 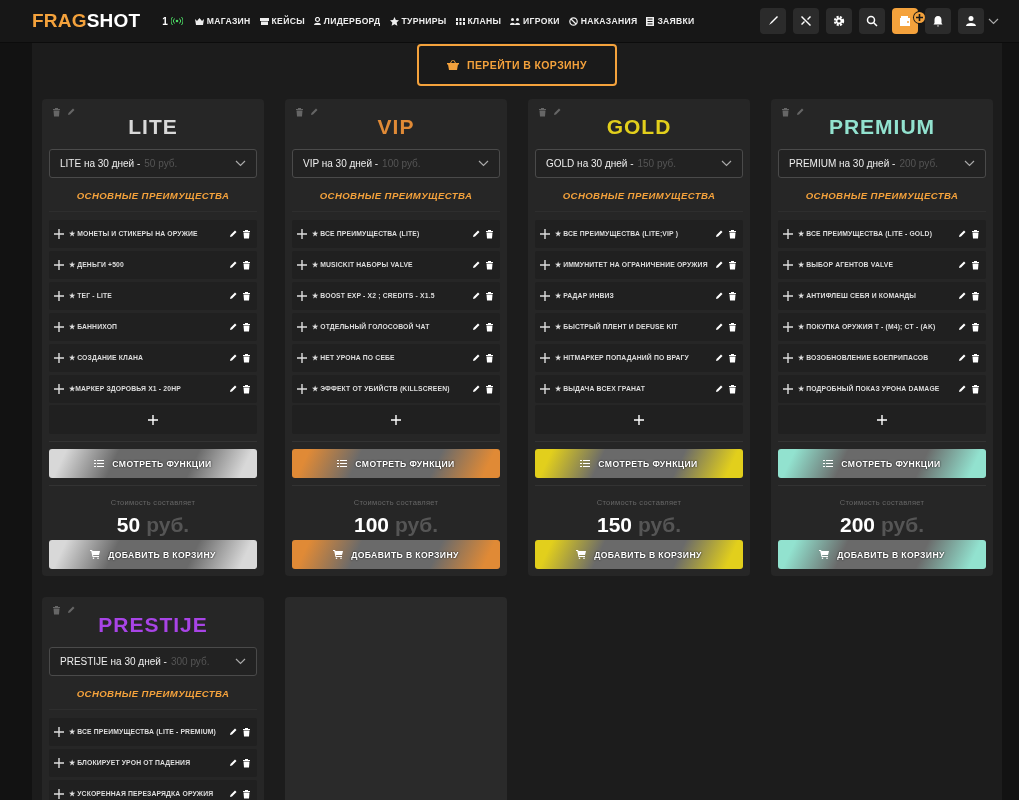 What do you see at coordinates (839, 21) in the screenshot?
I see `settings-button` at bounding box center [839, 21].